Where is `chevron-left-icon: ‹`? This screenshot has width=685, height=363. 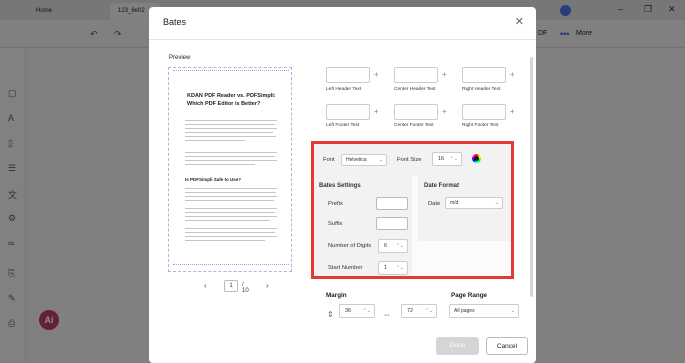 chevron-left-icon: ‹ is located at coordinates (205, 285).